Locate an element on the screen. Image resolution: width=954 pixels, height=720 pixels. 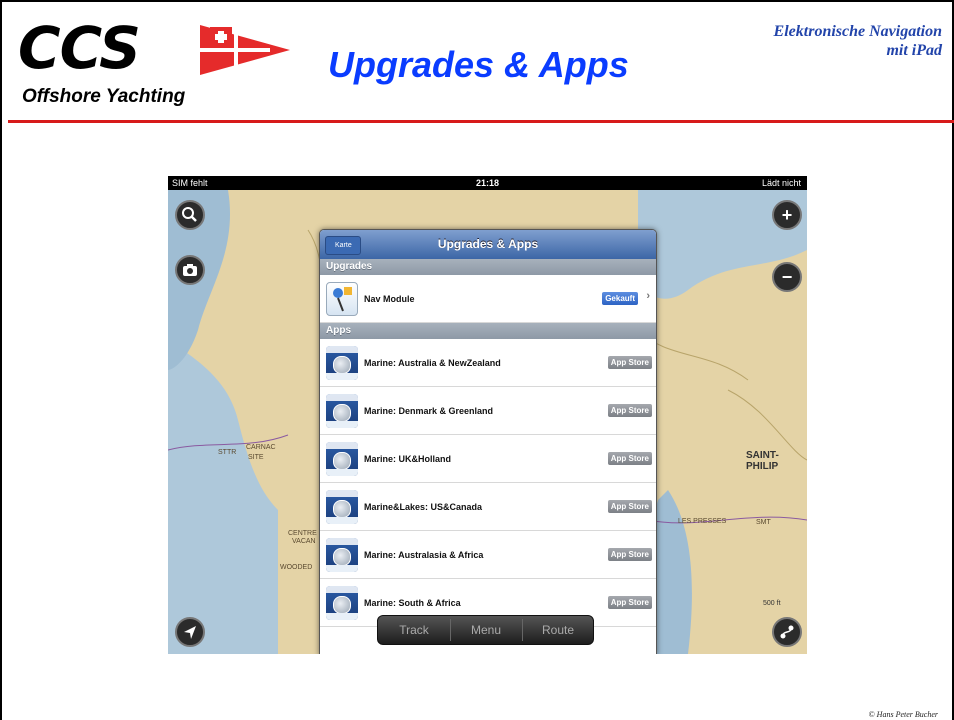
search-icon is located at coordinates (189, 214).